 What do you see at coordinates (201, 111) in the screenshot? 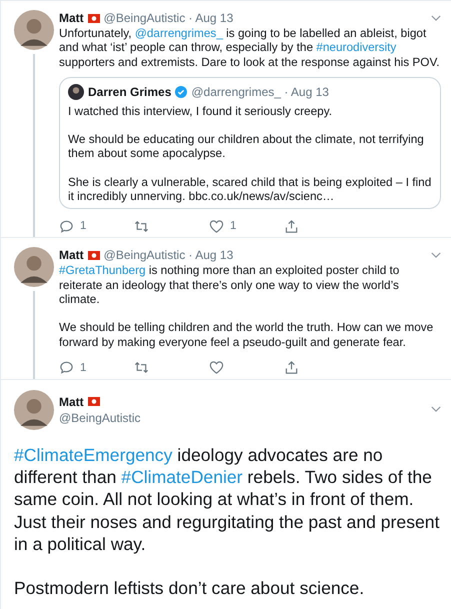
I see `quoted-text: I watched this interview, I found it seriously creepy.` at bounding box center [201, 111].